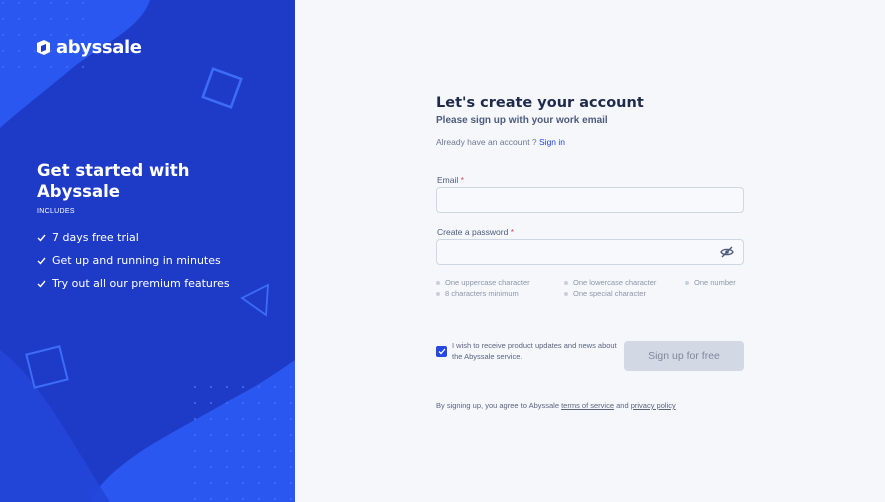 The height and width of the screenshot is (502, 885). Describe the element at coordinates (727, 252) in the screenshot. I see `eye-off-icon` at that location.